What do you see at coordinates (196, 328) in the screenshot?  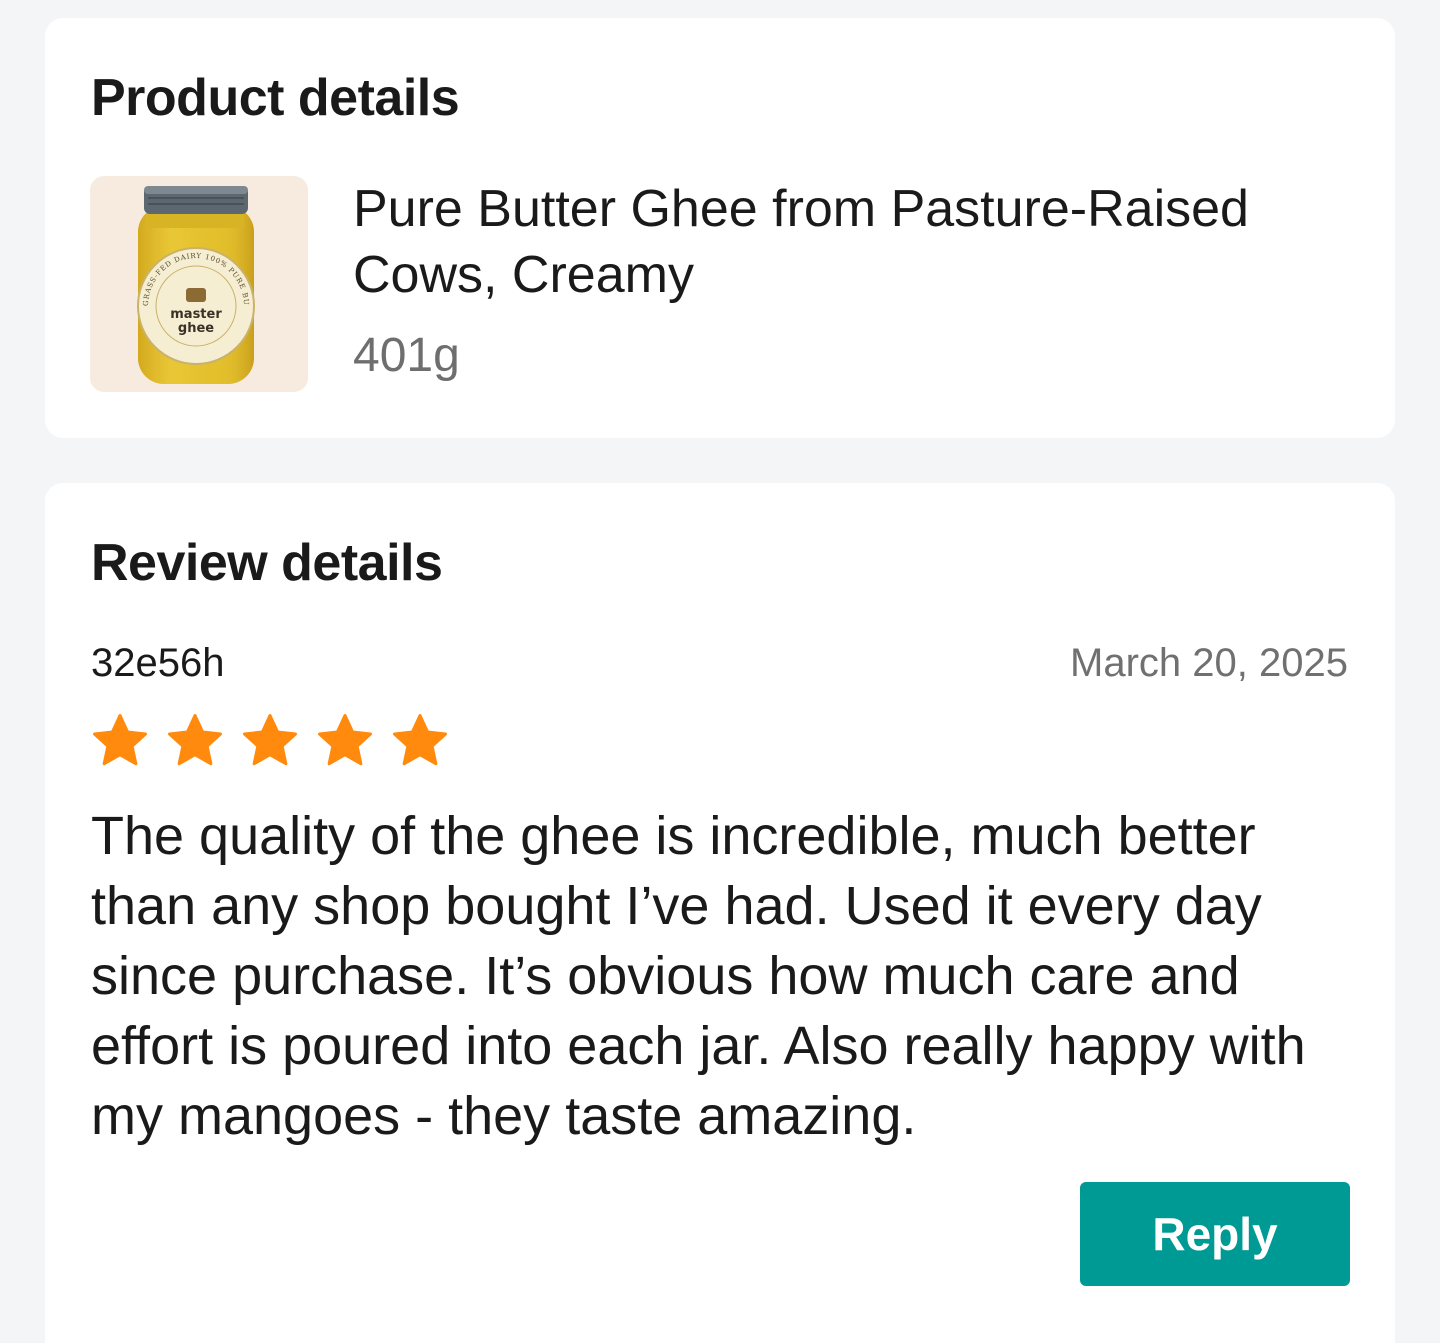 I see `jar-brand-line2: ghee` at bounding box center [196, 328].